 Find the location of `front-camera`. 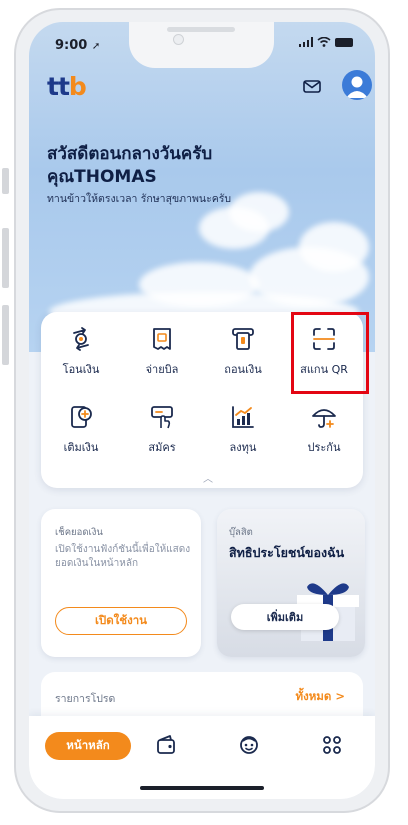

front-camera is located at coordinates (178, 39).